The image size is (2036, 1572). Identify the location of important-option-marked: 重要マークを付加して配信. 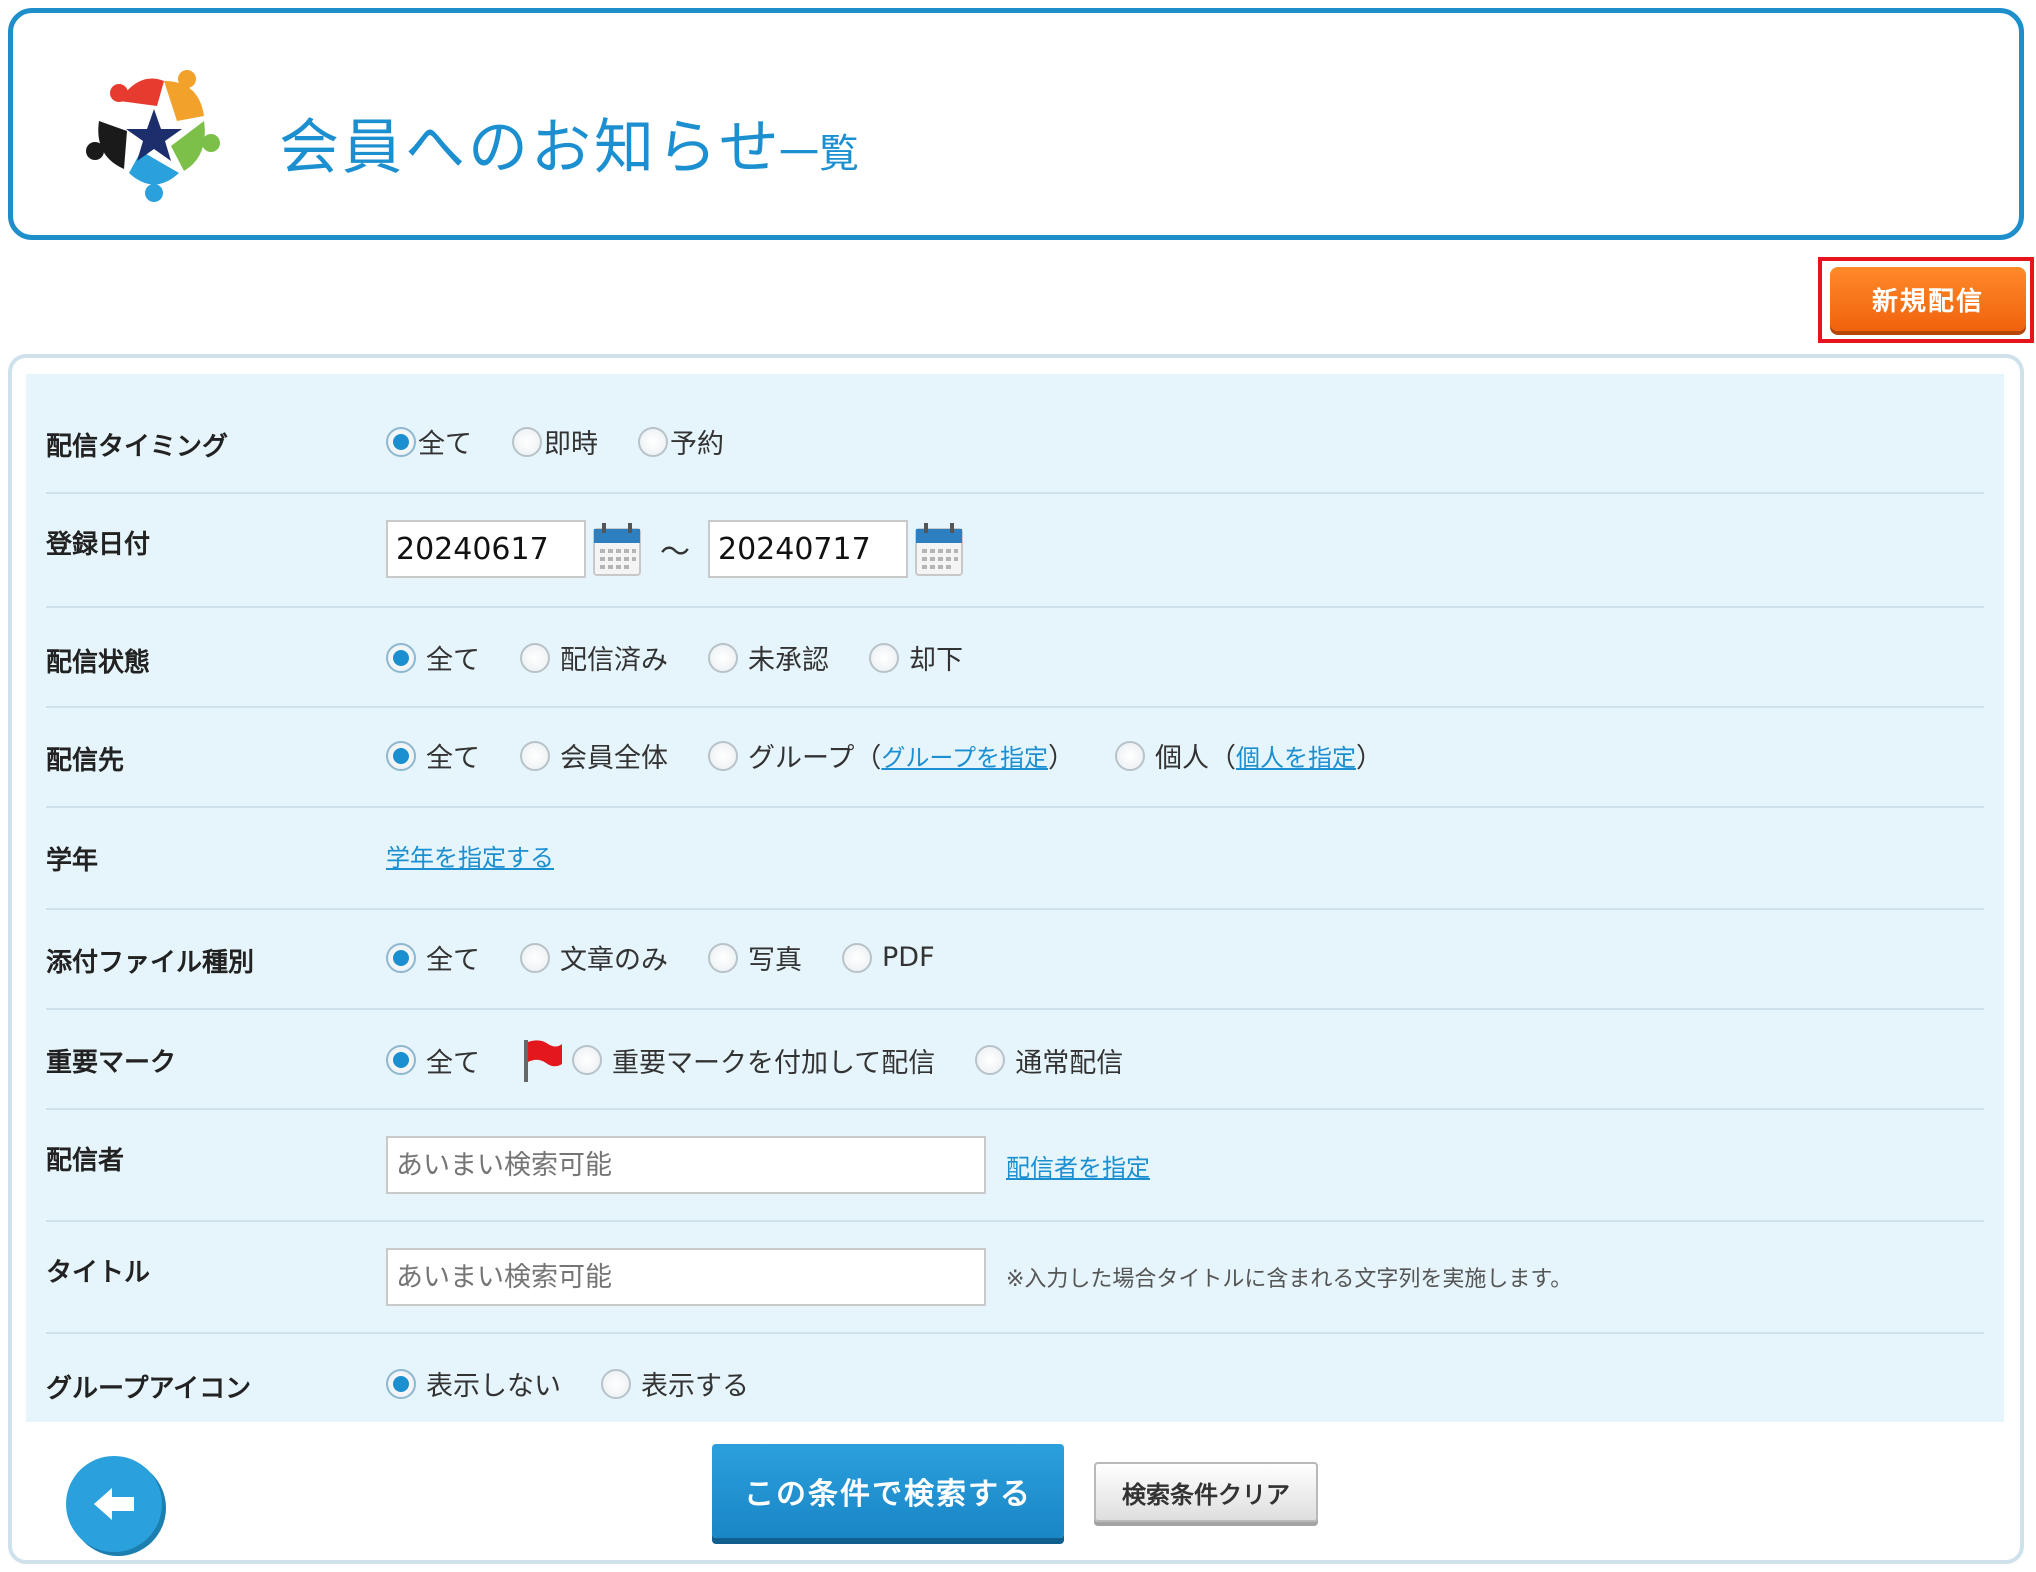
(753, 1060).